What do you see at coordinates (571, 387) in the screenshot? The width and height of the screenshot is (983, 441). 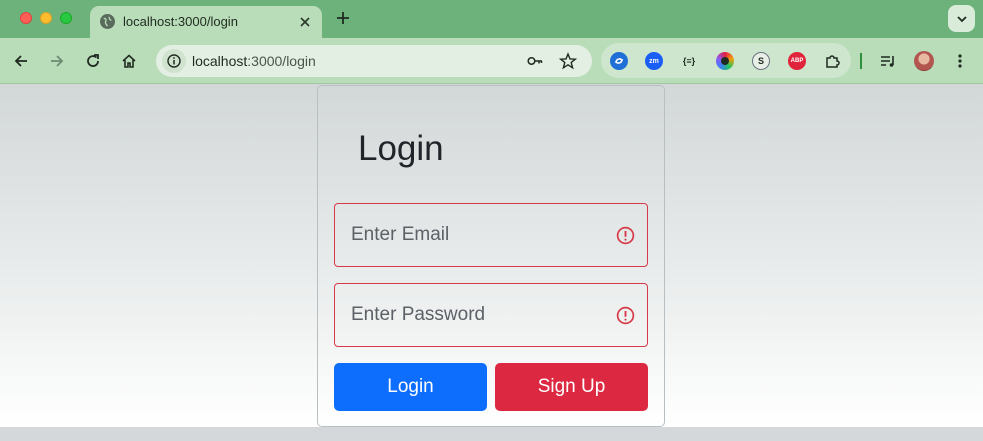 I see `sign-up-button: Sign Up` at bounding box center [571, 387].